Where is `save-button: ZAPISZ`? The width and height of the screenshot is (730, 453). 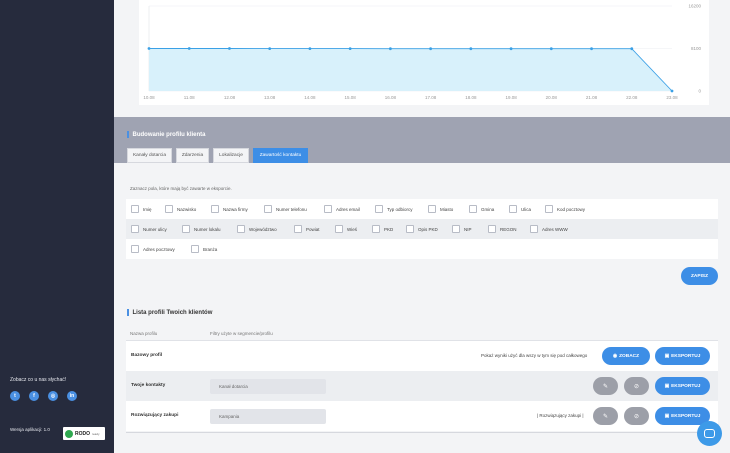 save-button: ZAPISZ is located at coordinates (699, 276).